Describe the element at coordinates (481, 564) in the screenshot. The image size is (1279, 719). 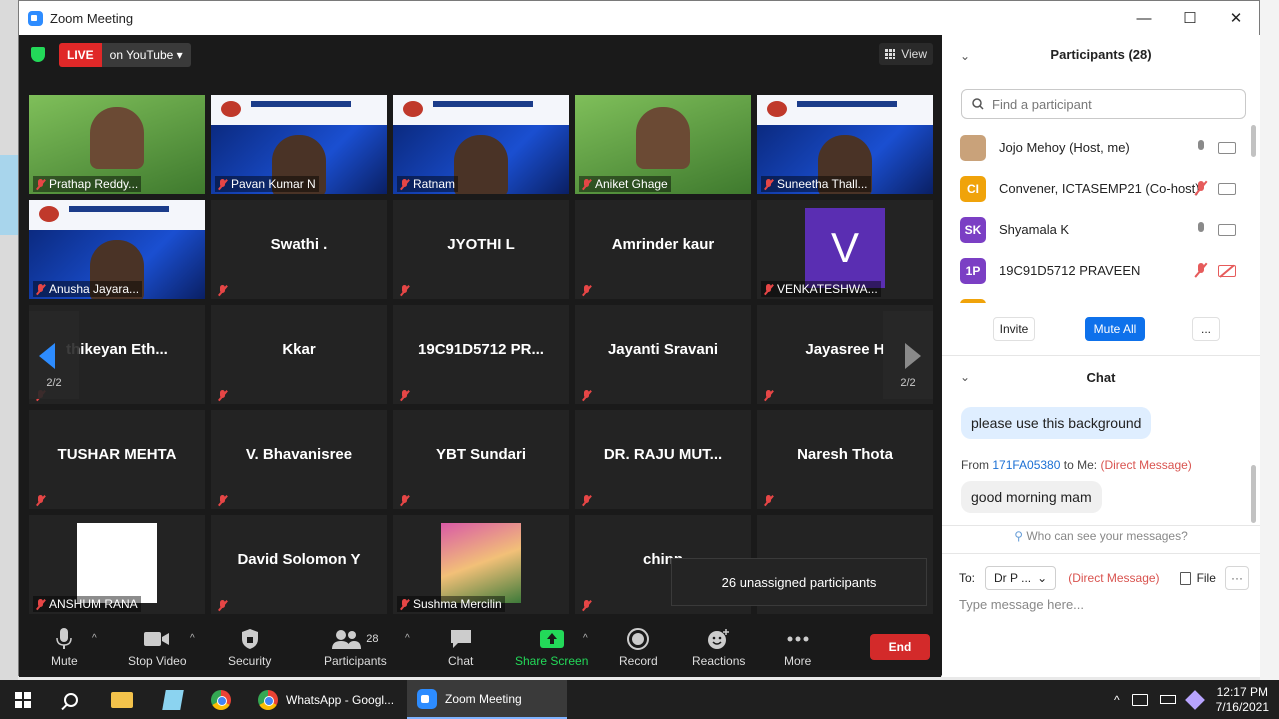
I see `participant-video-tile: Sushma Mercilin` at that location.